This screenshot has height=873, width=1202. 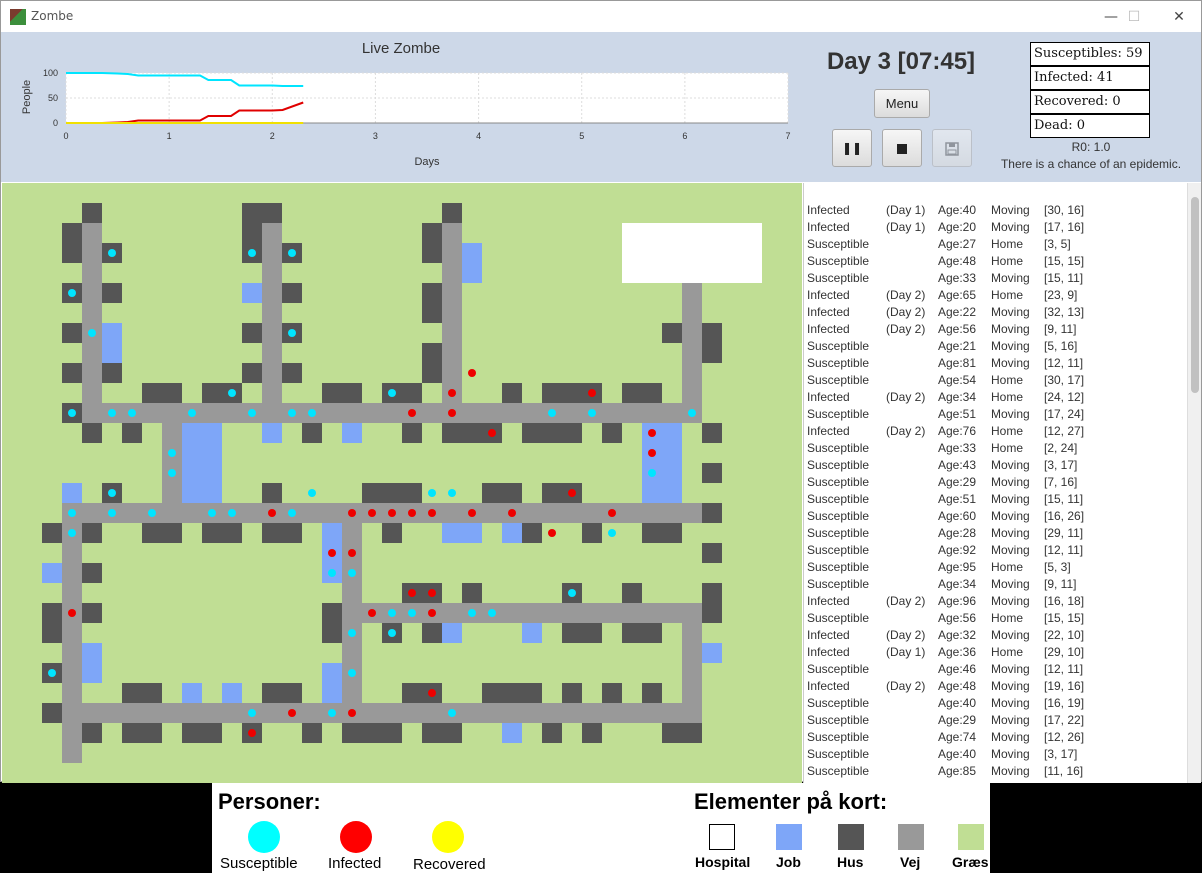 I want to click on log-position: [7, 16], so click(x=1061, y=482).